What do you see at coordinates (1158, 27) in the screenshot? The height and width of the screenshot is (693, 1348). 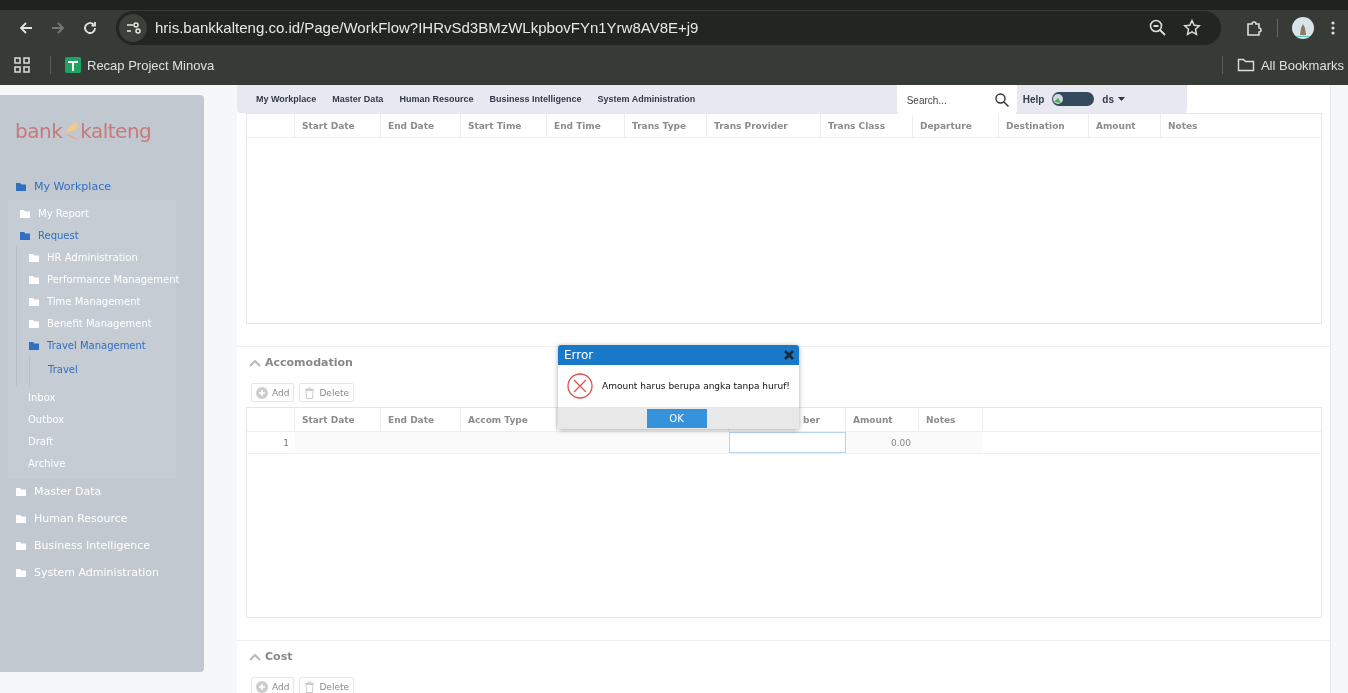 I see `zoom-out-icon` at bounding box center [1158, 27].